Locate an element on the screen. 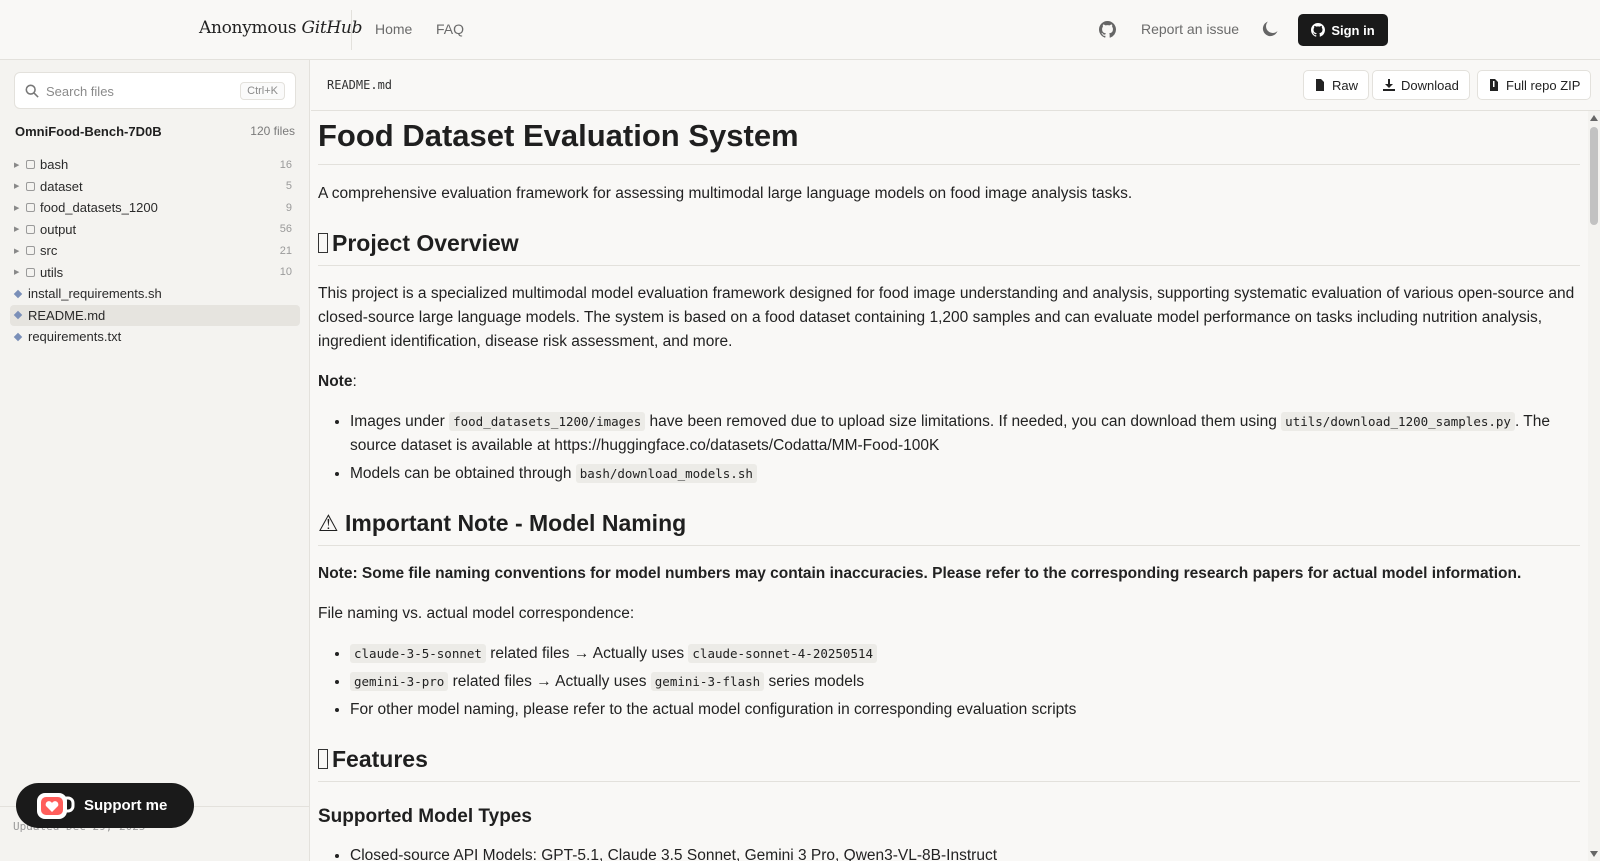 This screenshot has height=861, width=1600. raw-button: Raw is located at coordinates (1336, 85).